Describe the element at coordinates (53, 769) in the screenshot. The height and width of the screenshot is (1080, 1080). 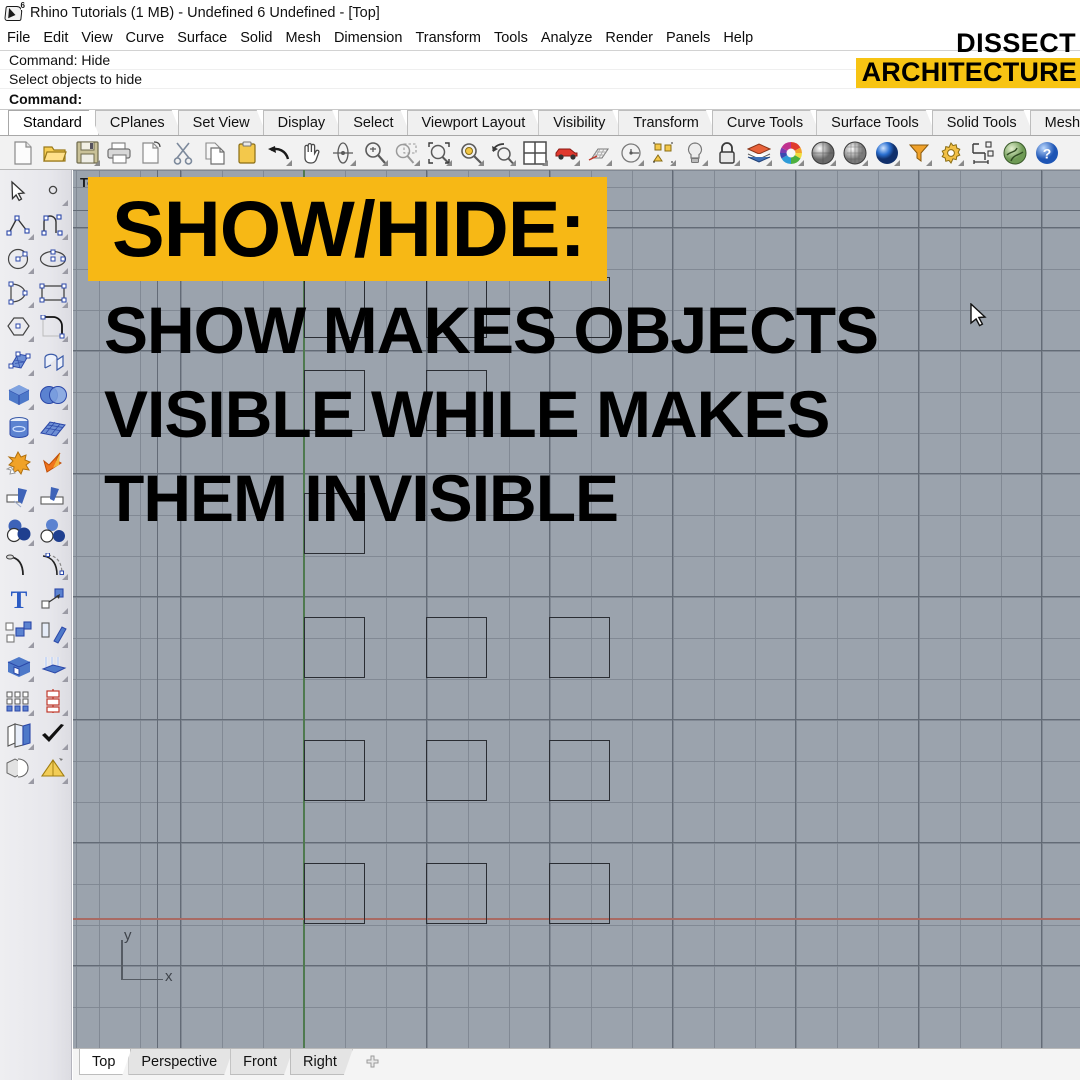
I see `pyramid-icon` at that location.